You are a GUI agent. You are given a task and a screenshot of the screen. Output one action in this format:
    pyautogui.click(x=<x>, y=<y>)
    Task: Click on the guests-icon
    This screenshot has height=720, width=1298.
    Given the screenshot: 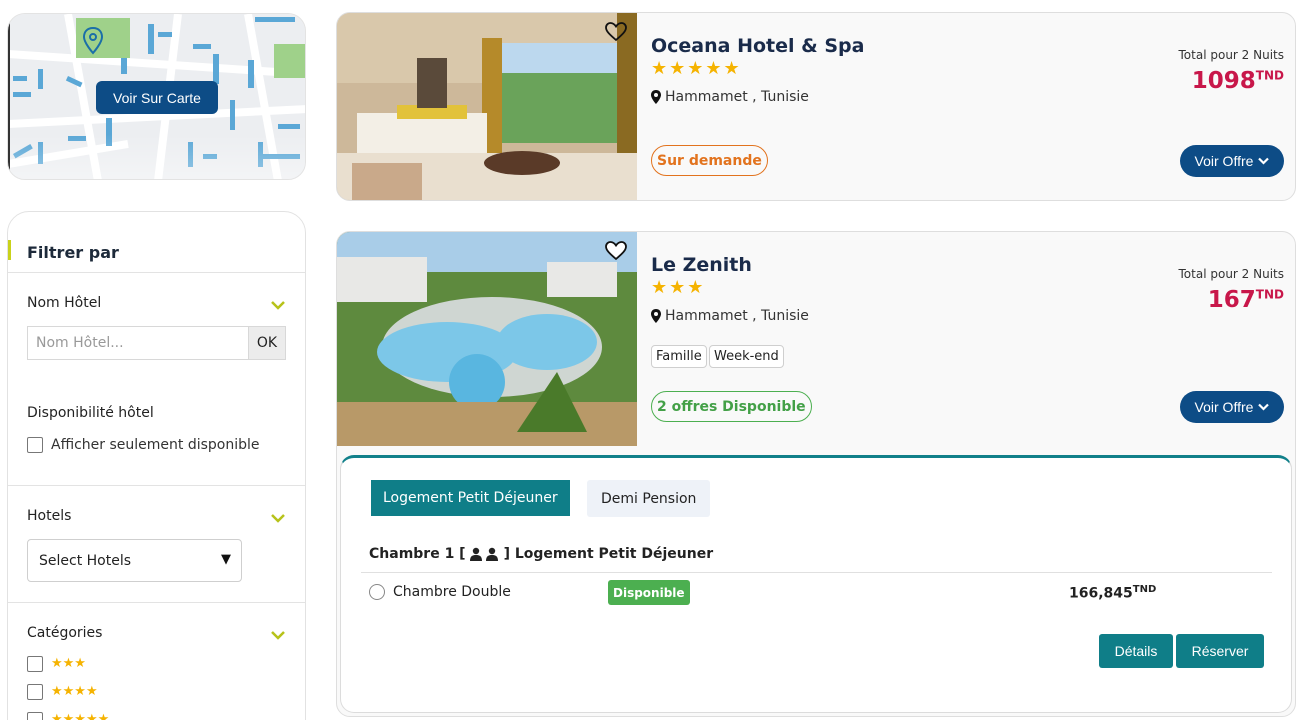 What is the action you would take?
    pyautogui.click(x=483, y=554)
    